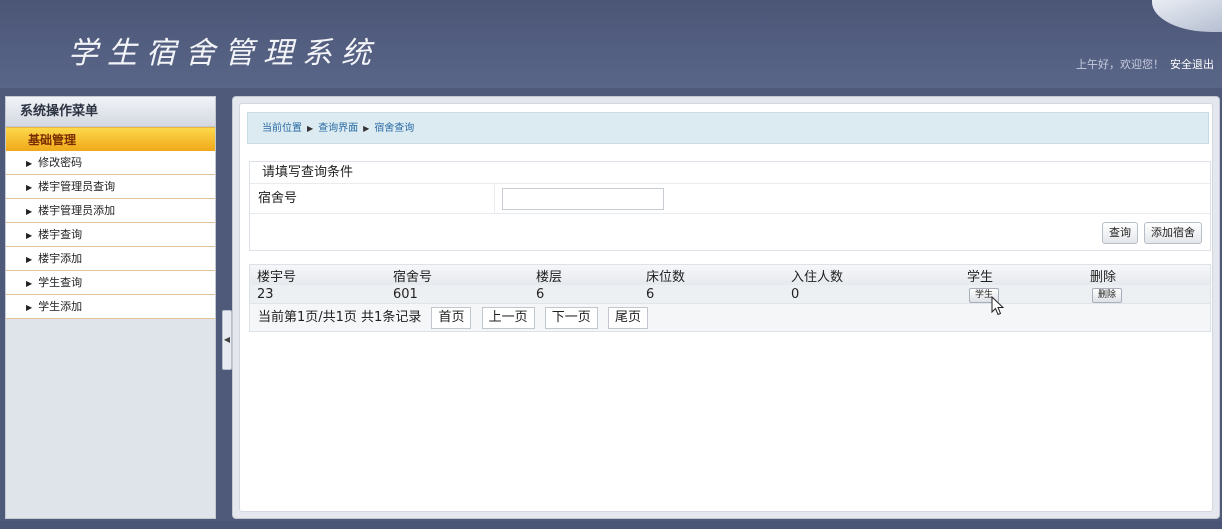  I want to click on sidebar-item-building-query: ▶ 楼宇查询, so click(110, 235).